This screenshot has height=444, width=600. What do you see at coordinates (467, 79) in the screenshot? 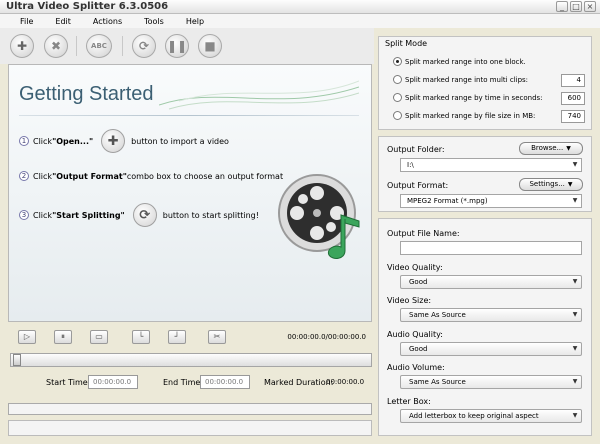
I see `option-label: Split marked range into multi clips:` at bounding box center [467, 79].